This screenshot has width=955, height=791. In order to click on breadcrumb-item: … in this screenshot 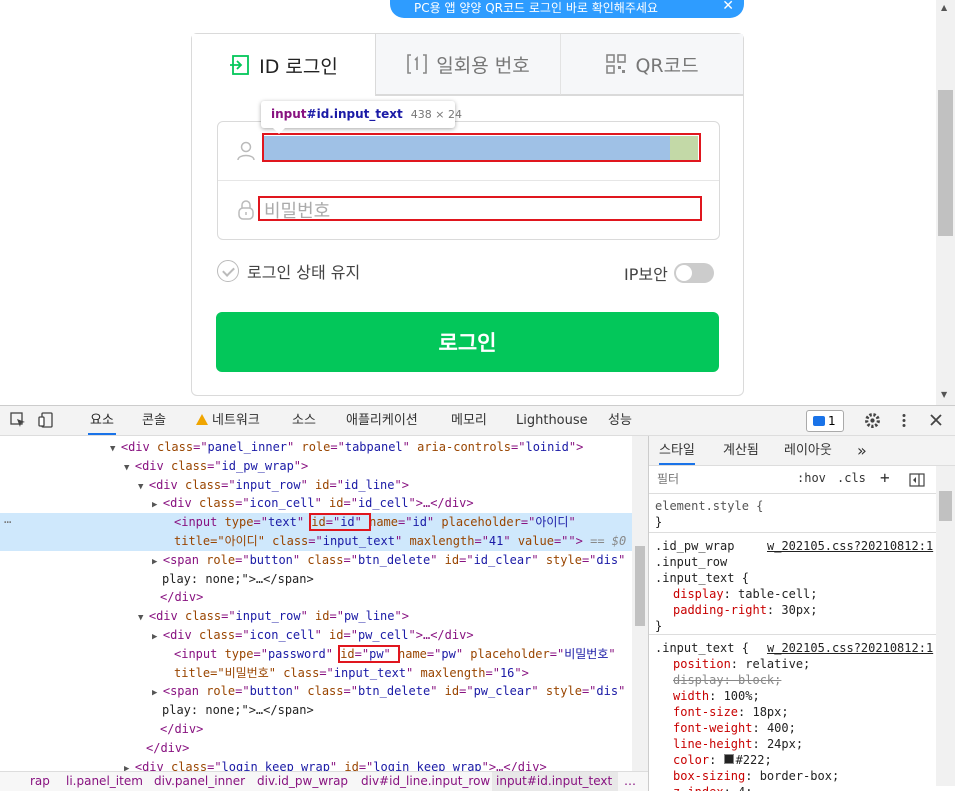, I will do `click(630, 781)`.